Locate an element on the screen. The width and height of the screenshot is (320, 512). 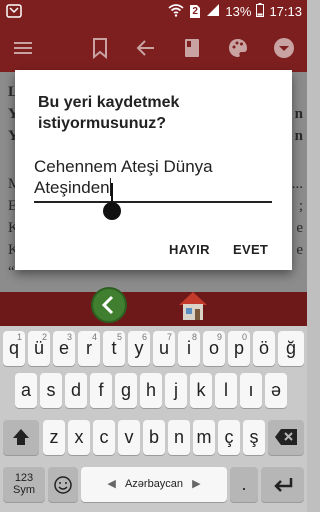
backspace-icon is located at coordinates (286, 437).